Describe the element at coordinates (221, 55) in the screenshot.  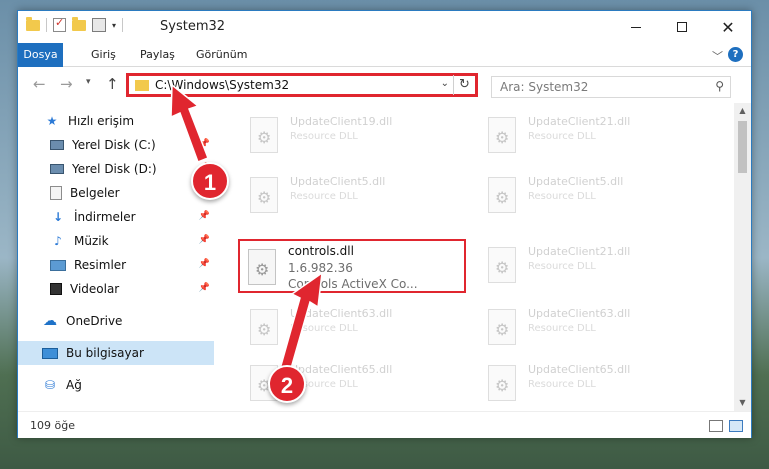
I see `tab-view: Görünüm` at that location.